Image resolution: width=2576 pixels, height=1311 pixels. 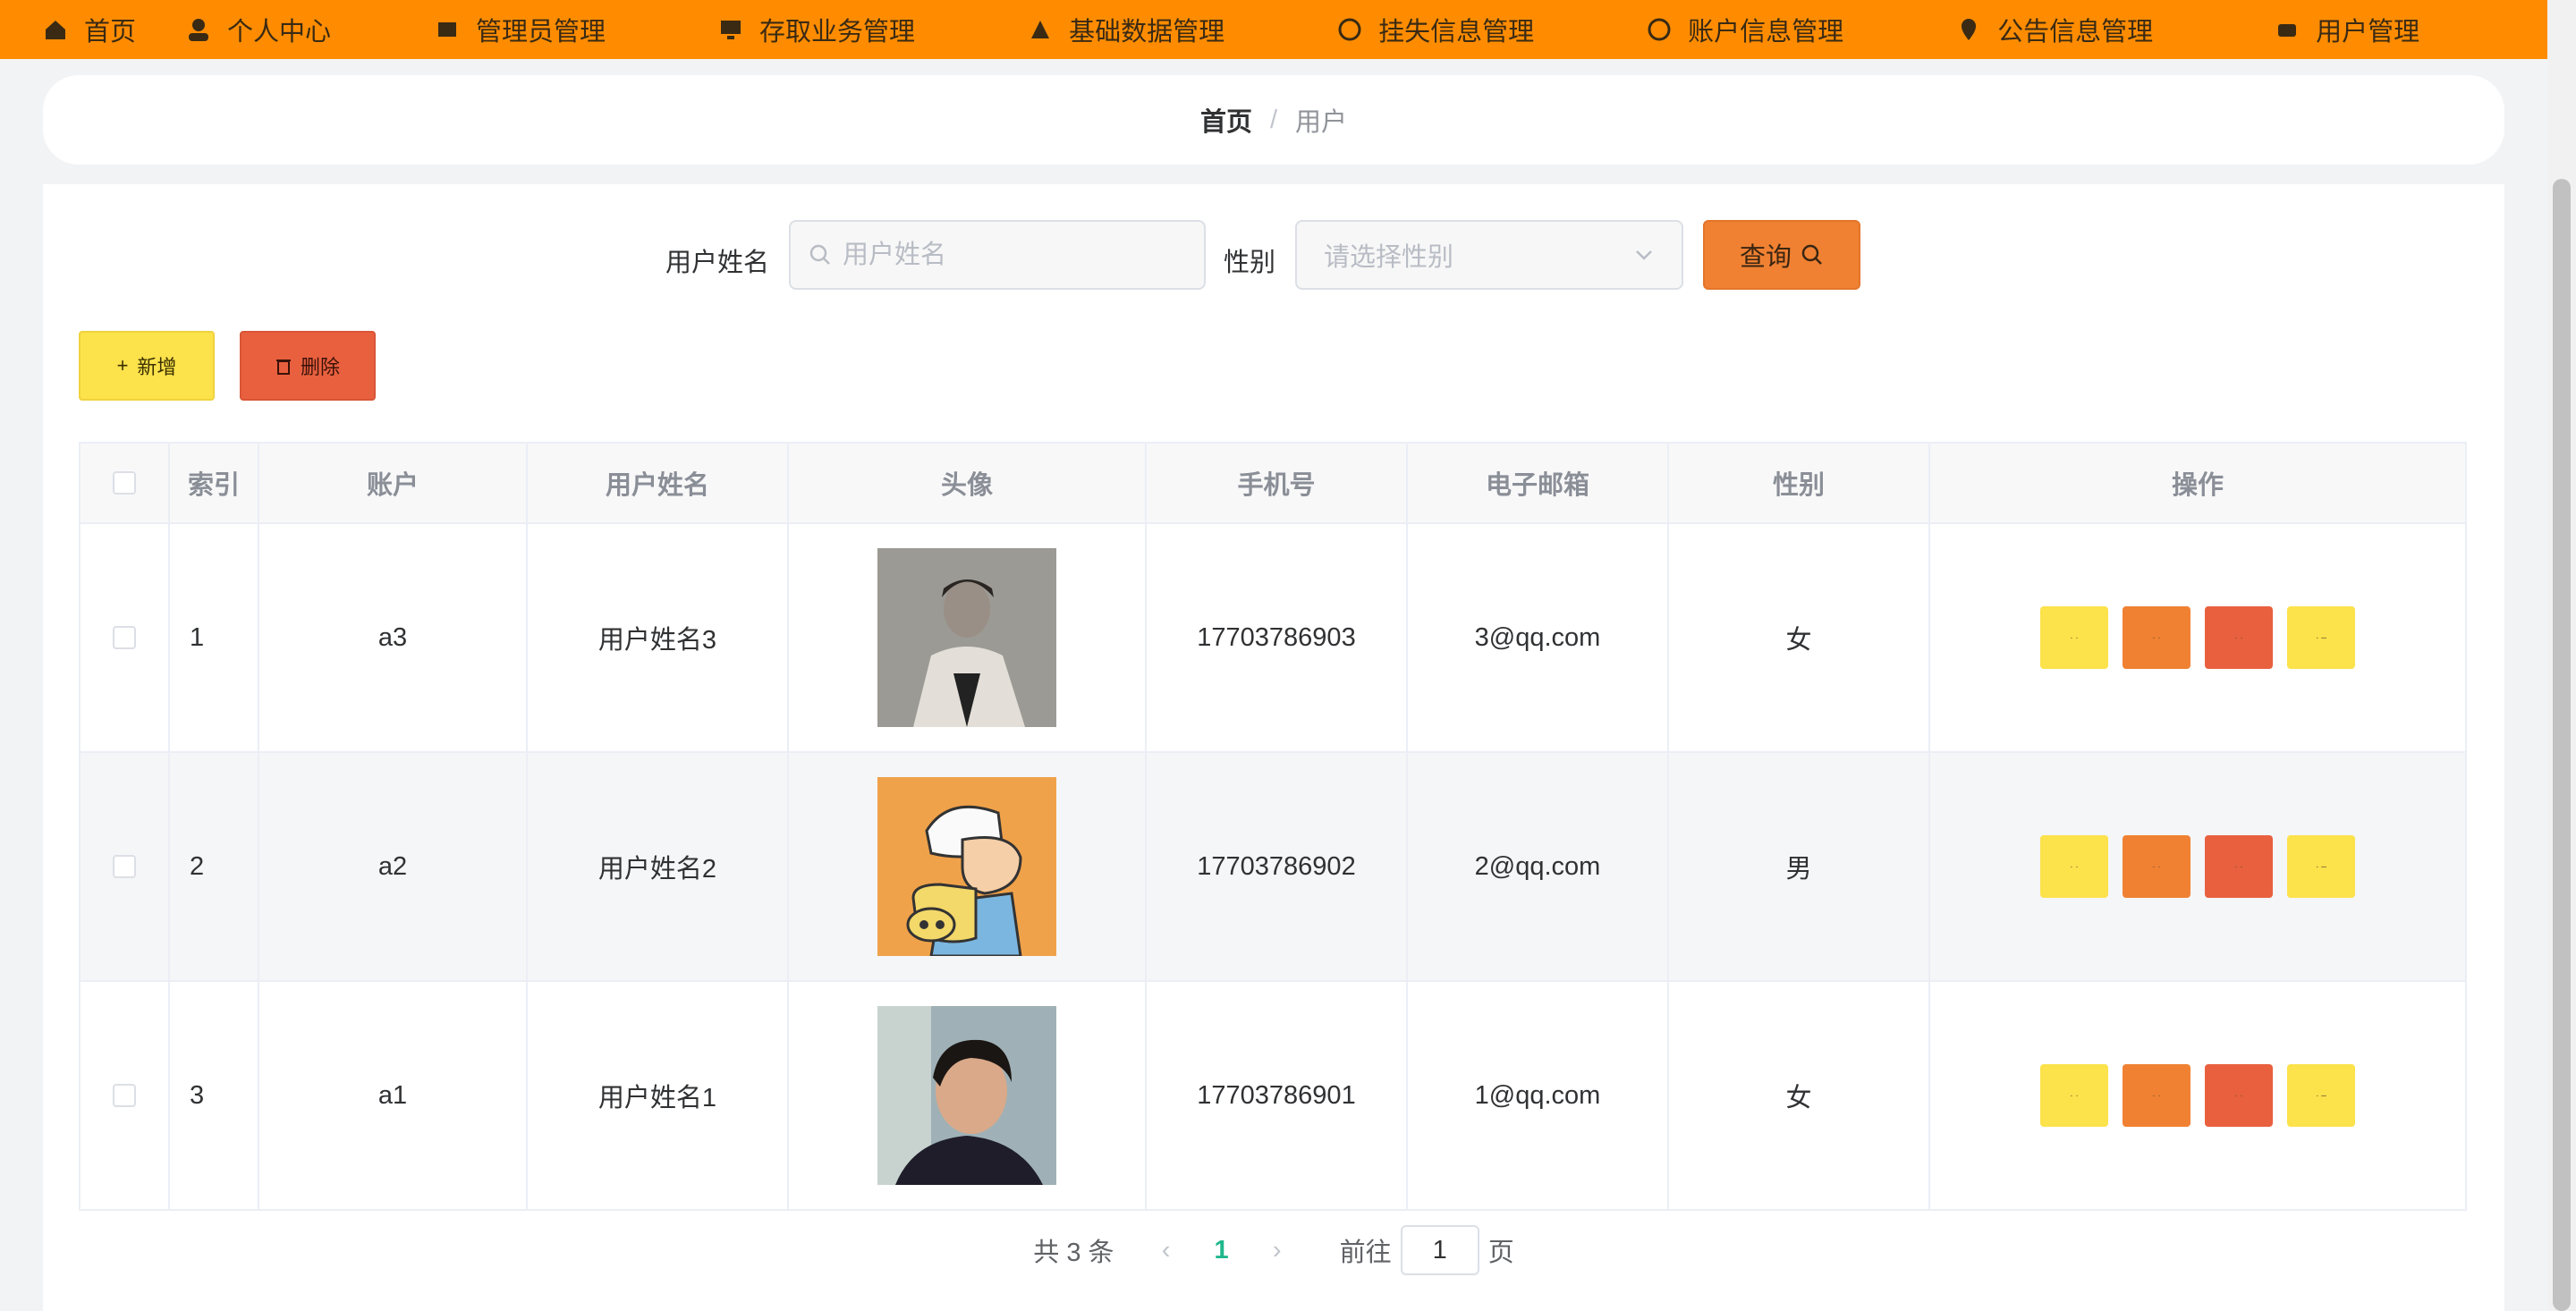 I want to click on name-input-field, so click(x=1022, y=255).